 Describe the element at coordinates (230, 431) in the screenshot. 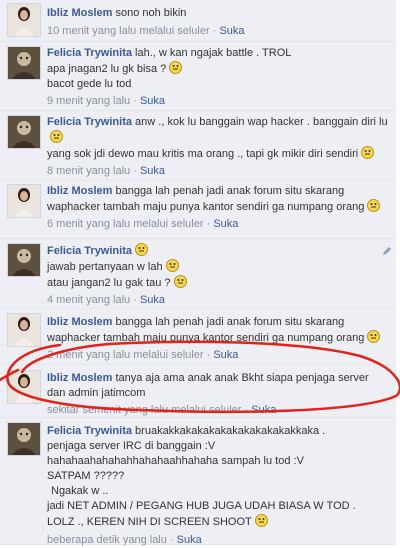

I see `comment-text: bruakakkakakakakakakakakakakkaka .` at that location.